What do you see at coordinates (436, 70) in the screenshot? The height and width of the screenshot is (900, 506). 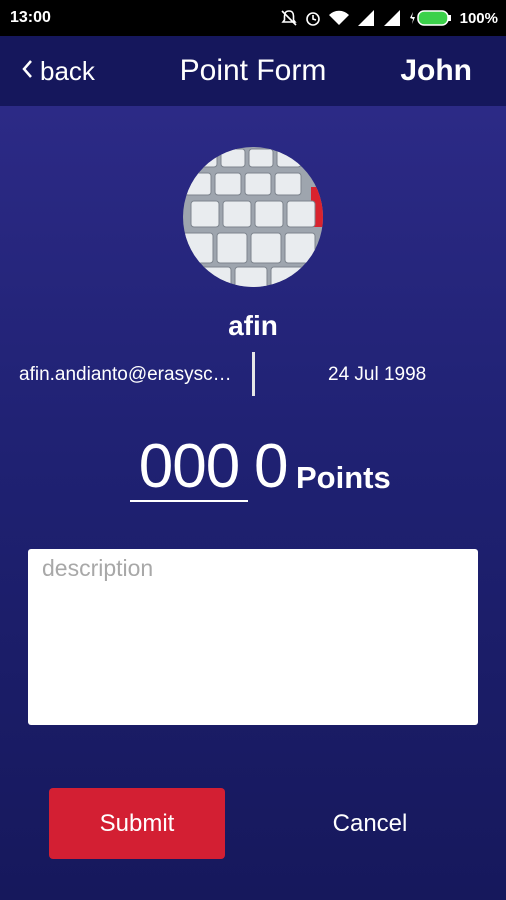 I see `user-name: John` at bounding box center [436, 70].